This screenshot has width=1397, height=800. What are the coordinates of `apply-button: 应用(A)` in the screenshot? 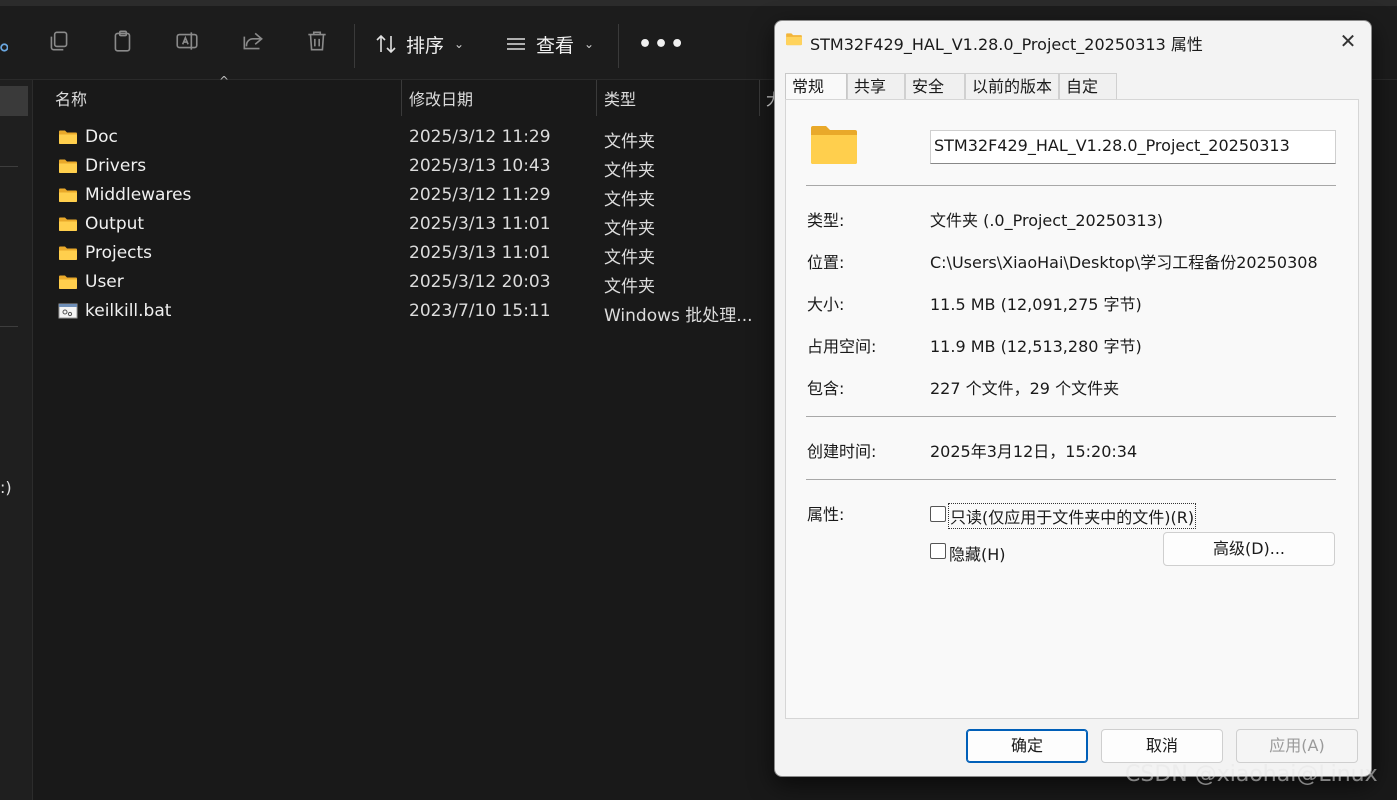 It's located at (1297, 746).